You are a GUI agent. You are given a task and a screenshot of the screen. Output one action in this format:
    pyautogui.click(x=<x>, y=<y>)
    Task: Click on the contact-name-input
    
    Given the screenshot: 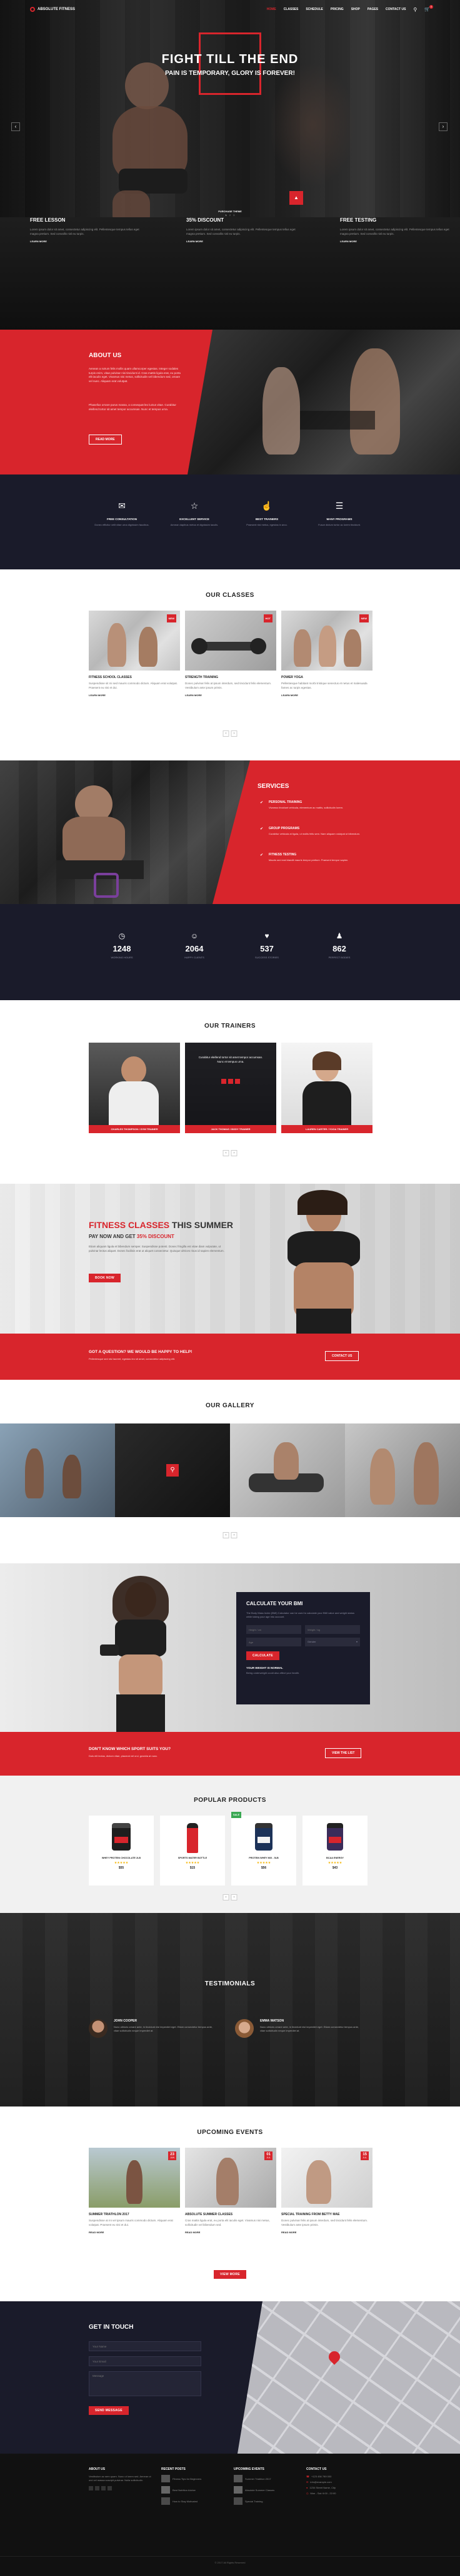 What is the action you would take?
    pyautogui.click(x=145, y=2346)
    